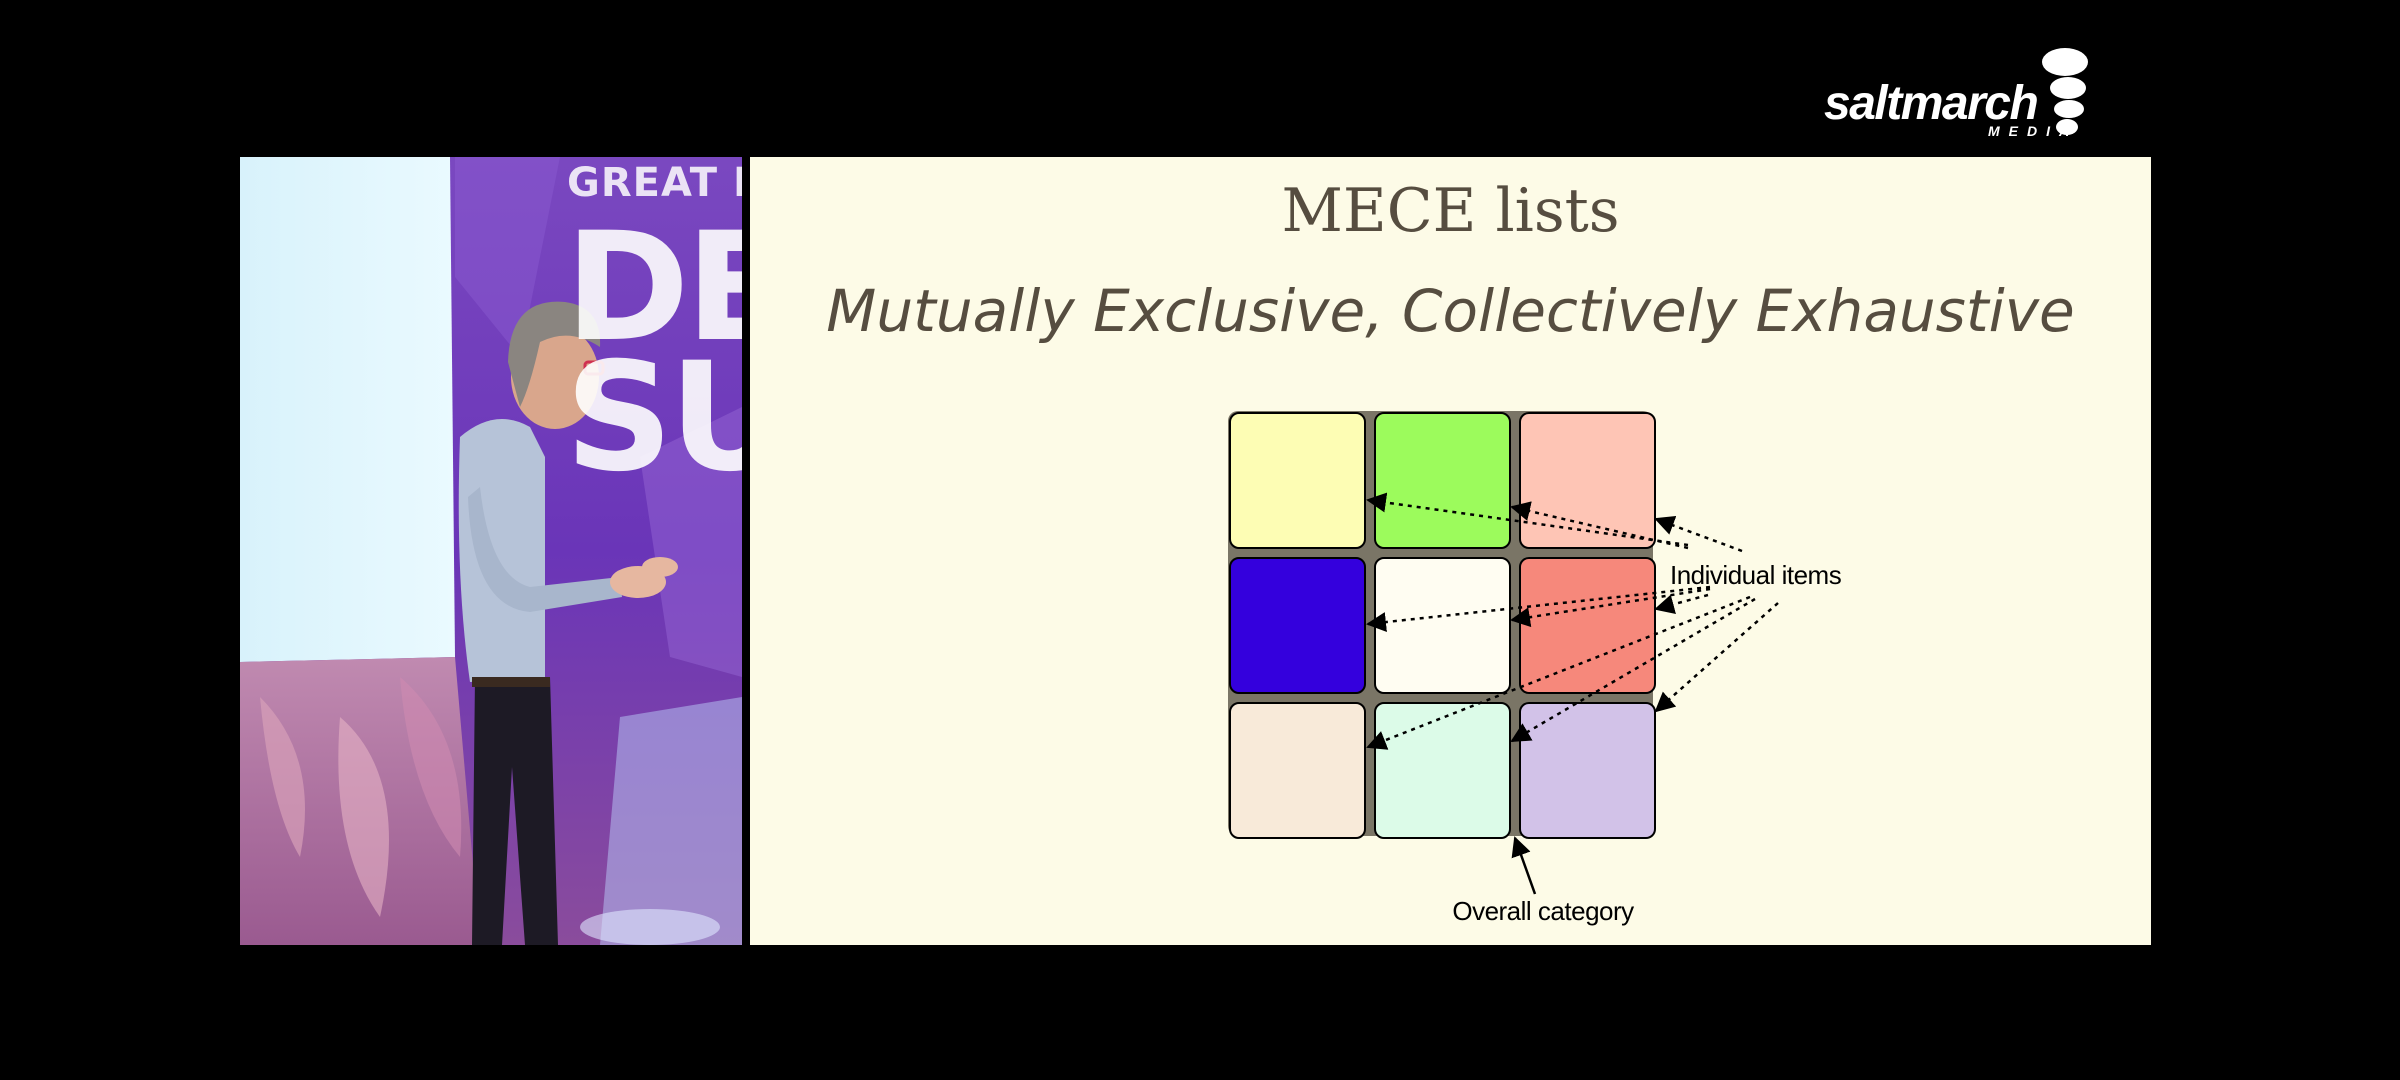 The width and height of the screenshot is (2400, 1080). Describe the element at coordinates (653, 418) in the screenshot. I see `stage-banner-text: SU` at that location.